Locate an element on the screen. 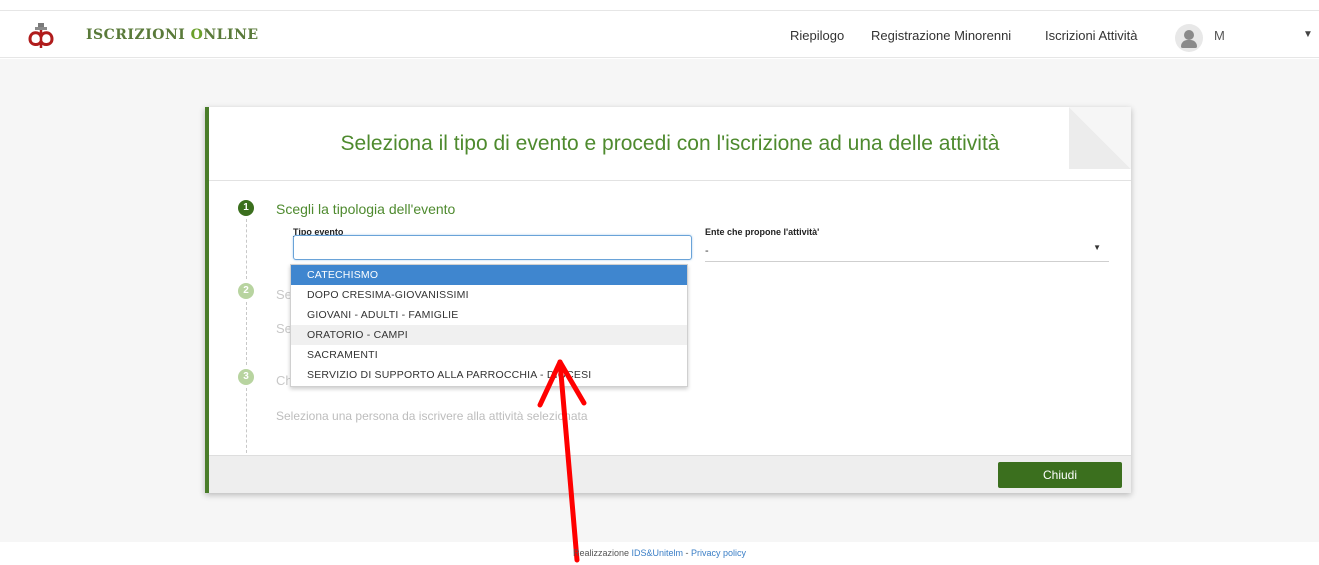 This screenshot has width=1319, height=565. ente-select: - ▼ is located at coordinates (907, 248).